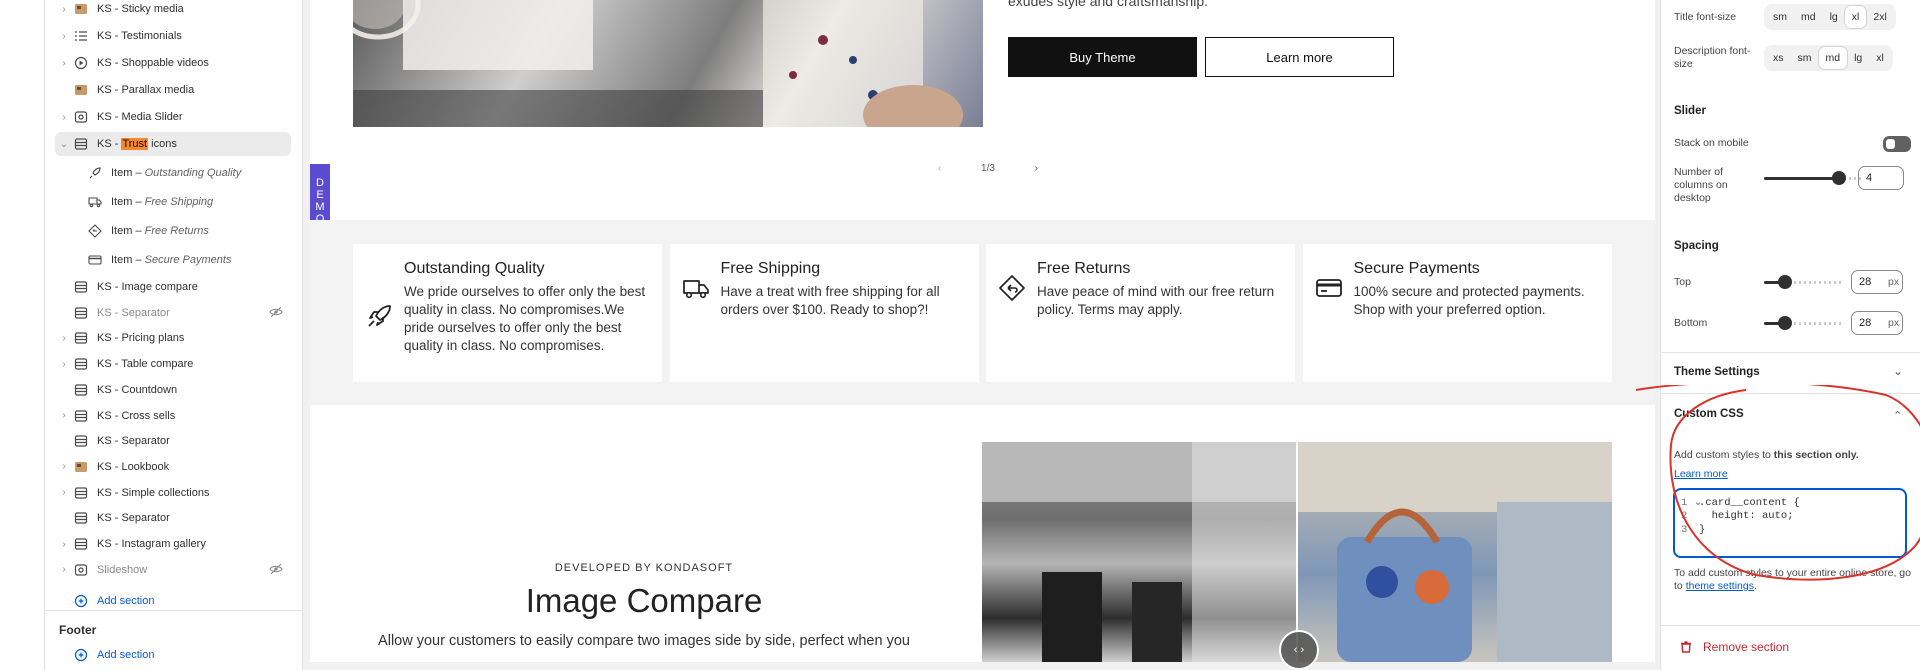 Image resolution: width=1920 pixels, height=670 pixels. I want to click on sidebar-section-item: › KS - Lookbook, so click(173, 467).